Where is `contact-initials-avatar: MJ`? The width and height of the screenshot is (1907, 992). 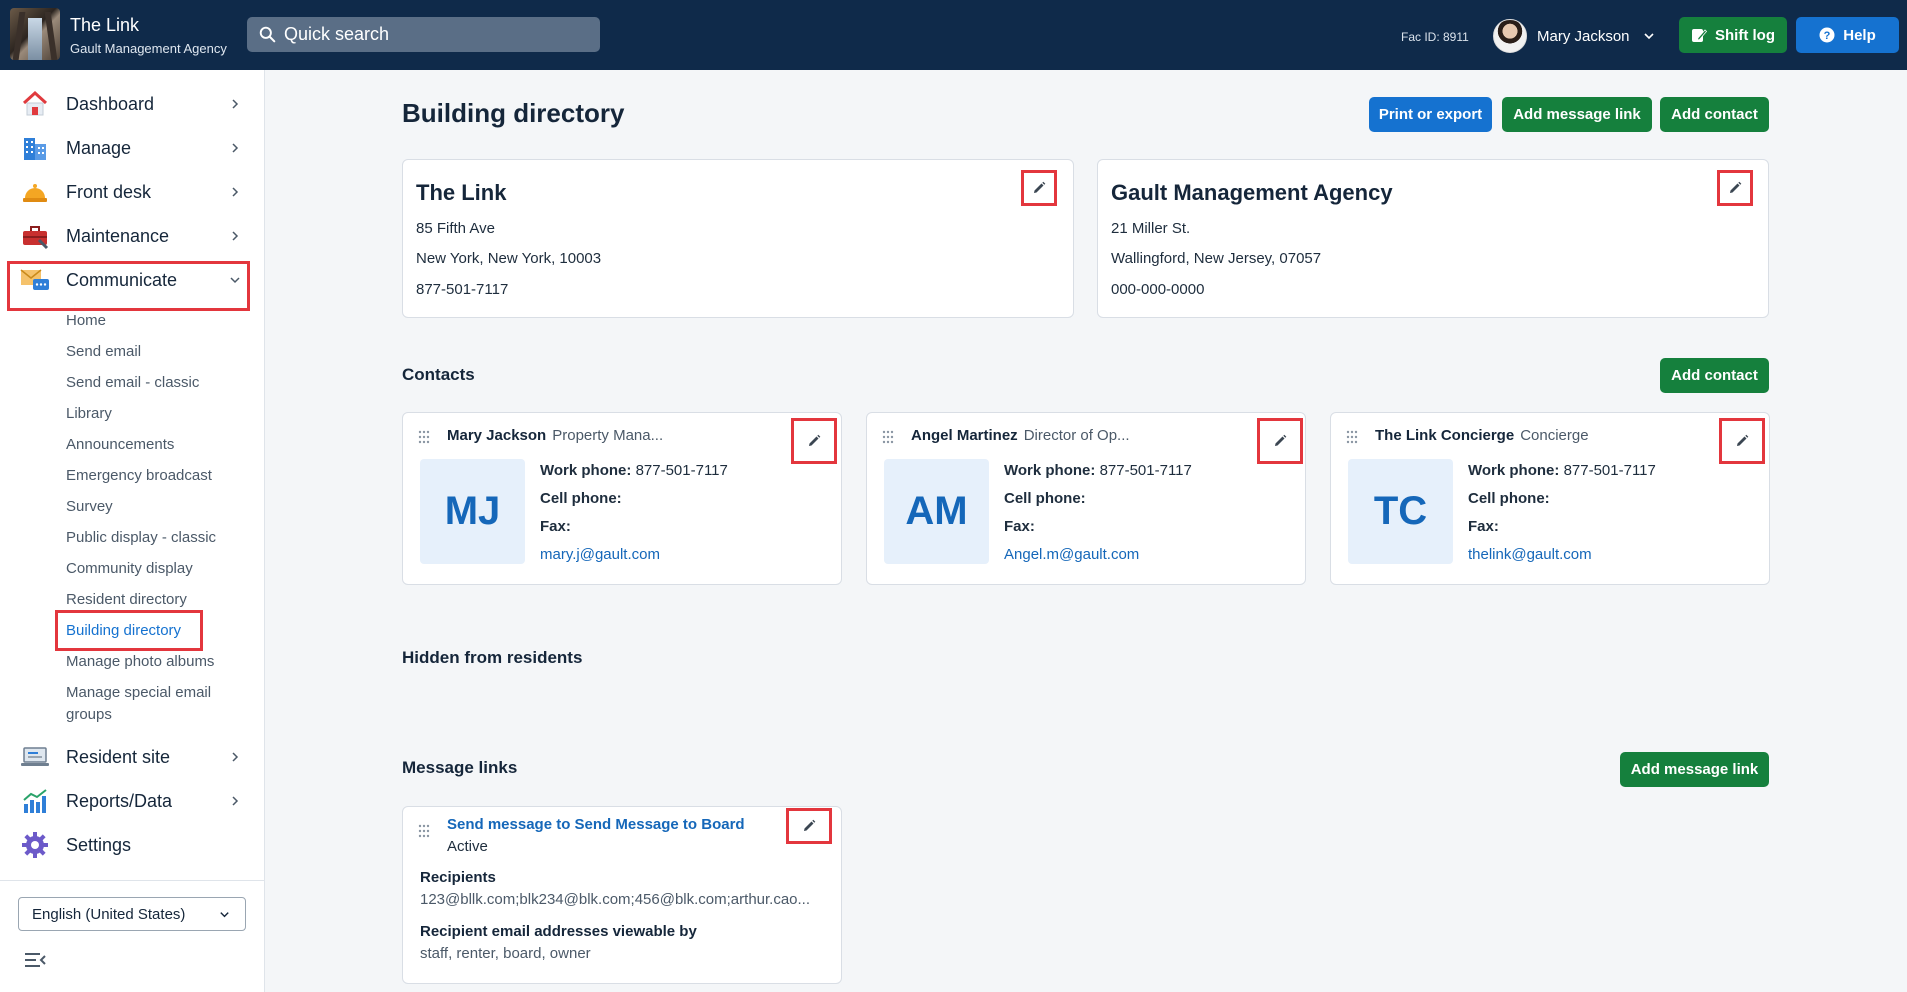
contact-initials-avatar: MJ is located at coordinates (472, 511).